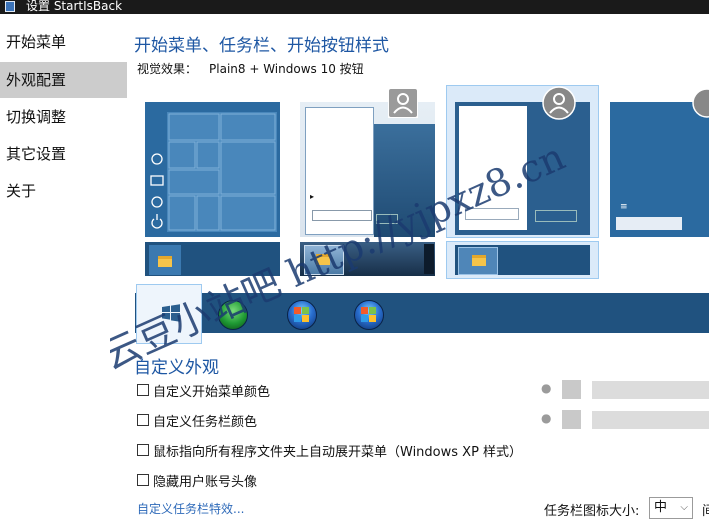  I want to click on sidebar-item-about: 关于, so click(63, 191).